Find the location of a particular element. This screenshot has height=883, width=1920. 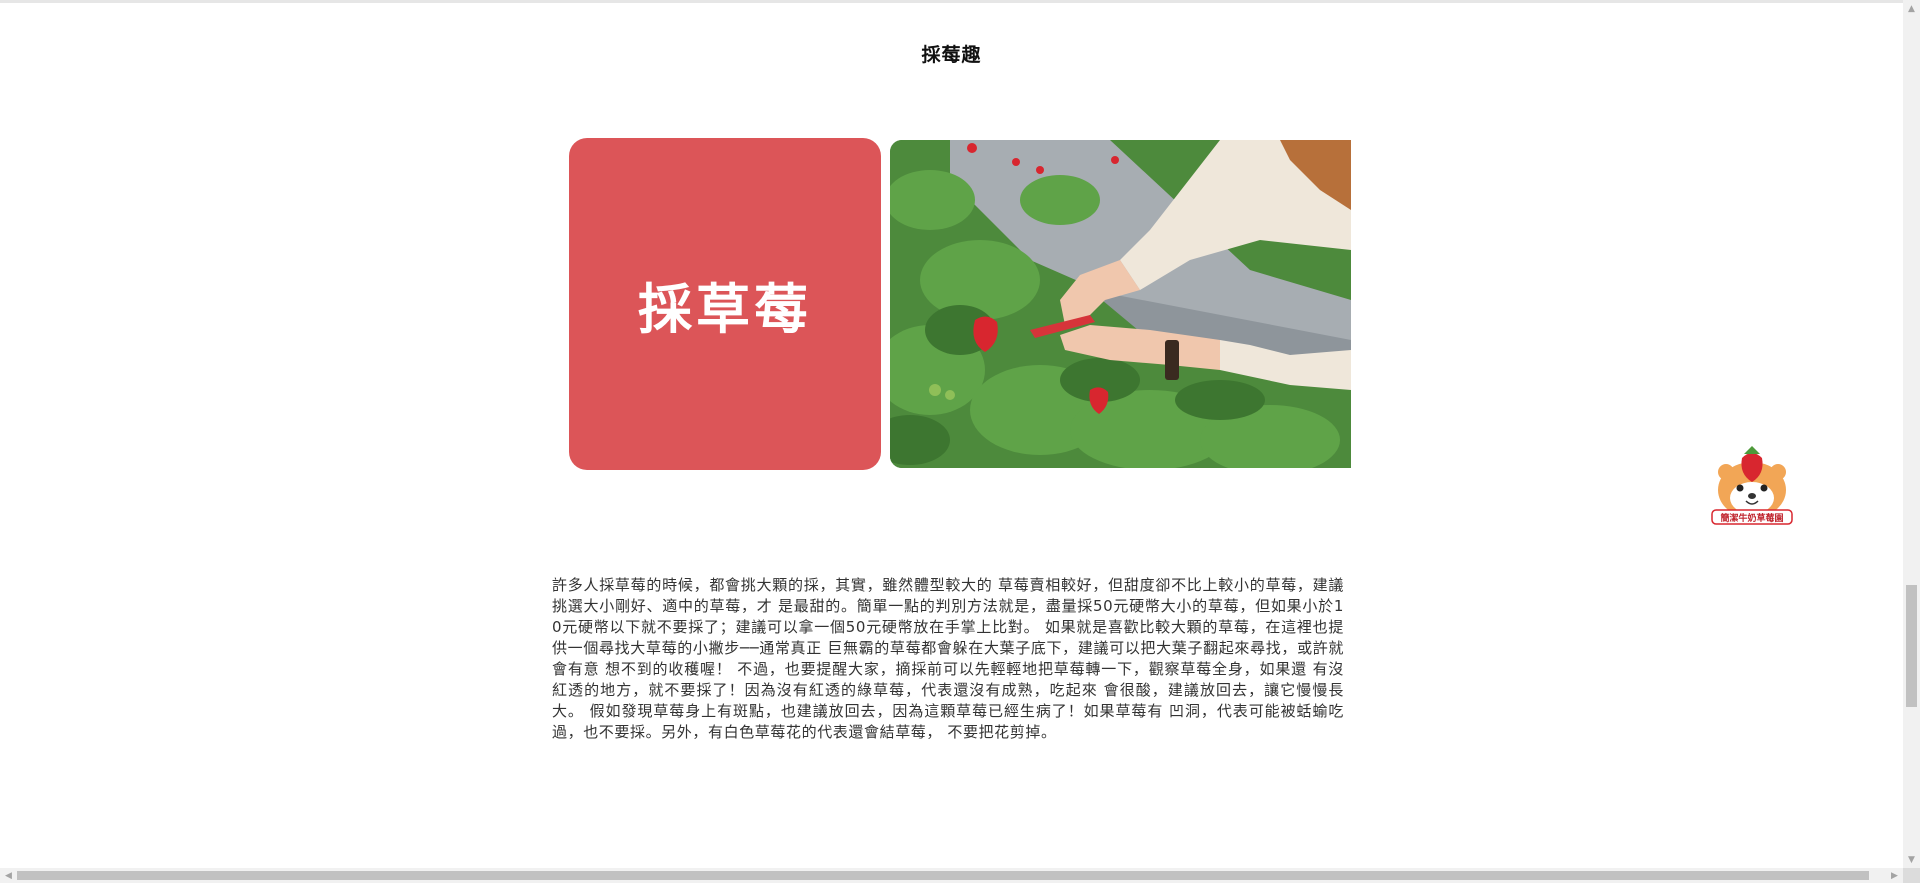

photo-illustration is located at coordinates (1120, 304).